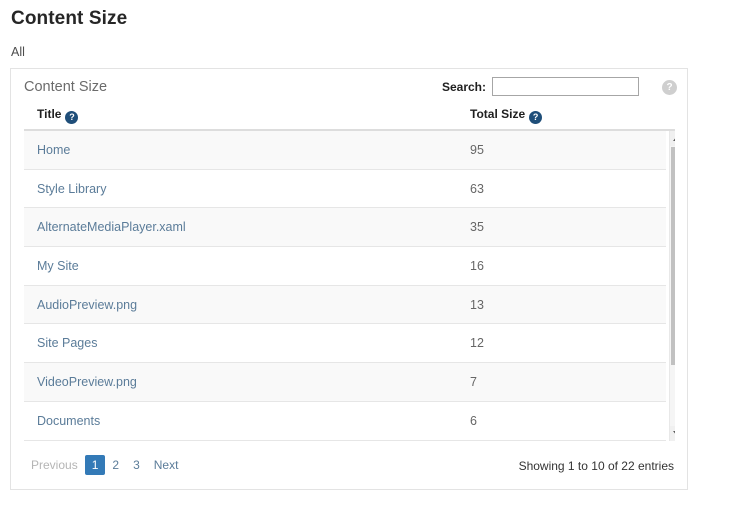 This screenshot has width=743, height=517. I want to click on table-header-row: Title? Total Size?, so click(349, 118).